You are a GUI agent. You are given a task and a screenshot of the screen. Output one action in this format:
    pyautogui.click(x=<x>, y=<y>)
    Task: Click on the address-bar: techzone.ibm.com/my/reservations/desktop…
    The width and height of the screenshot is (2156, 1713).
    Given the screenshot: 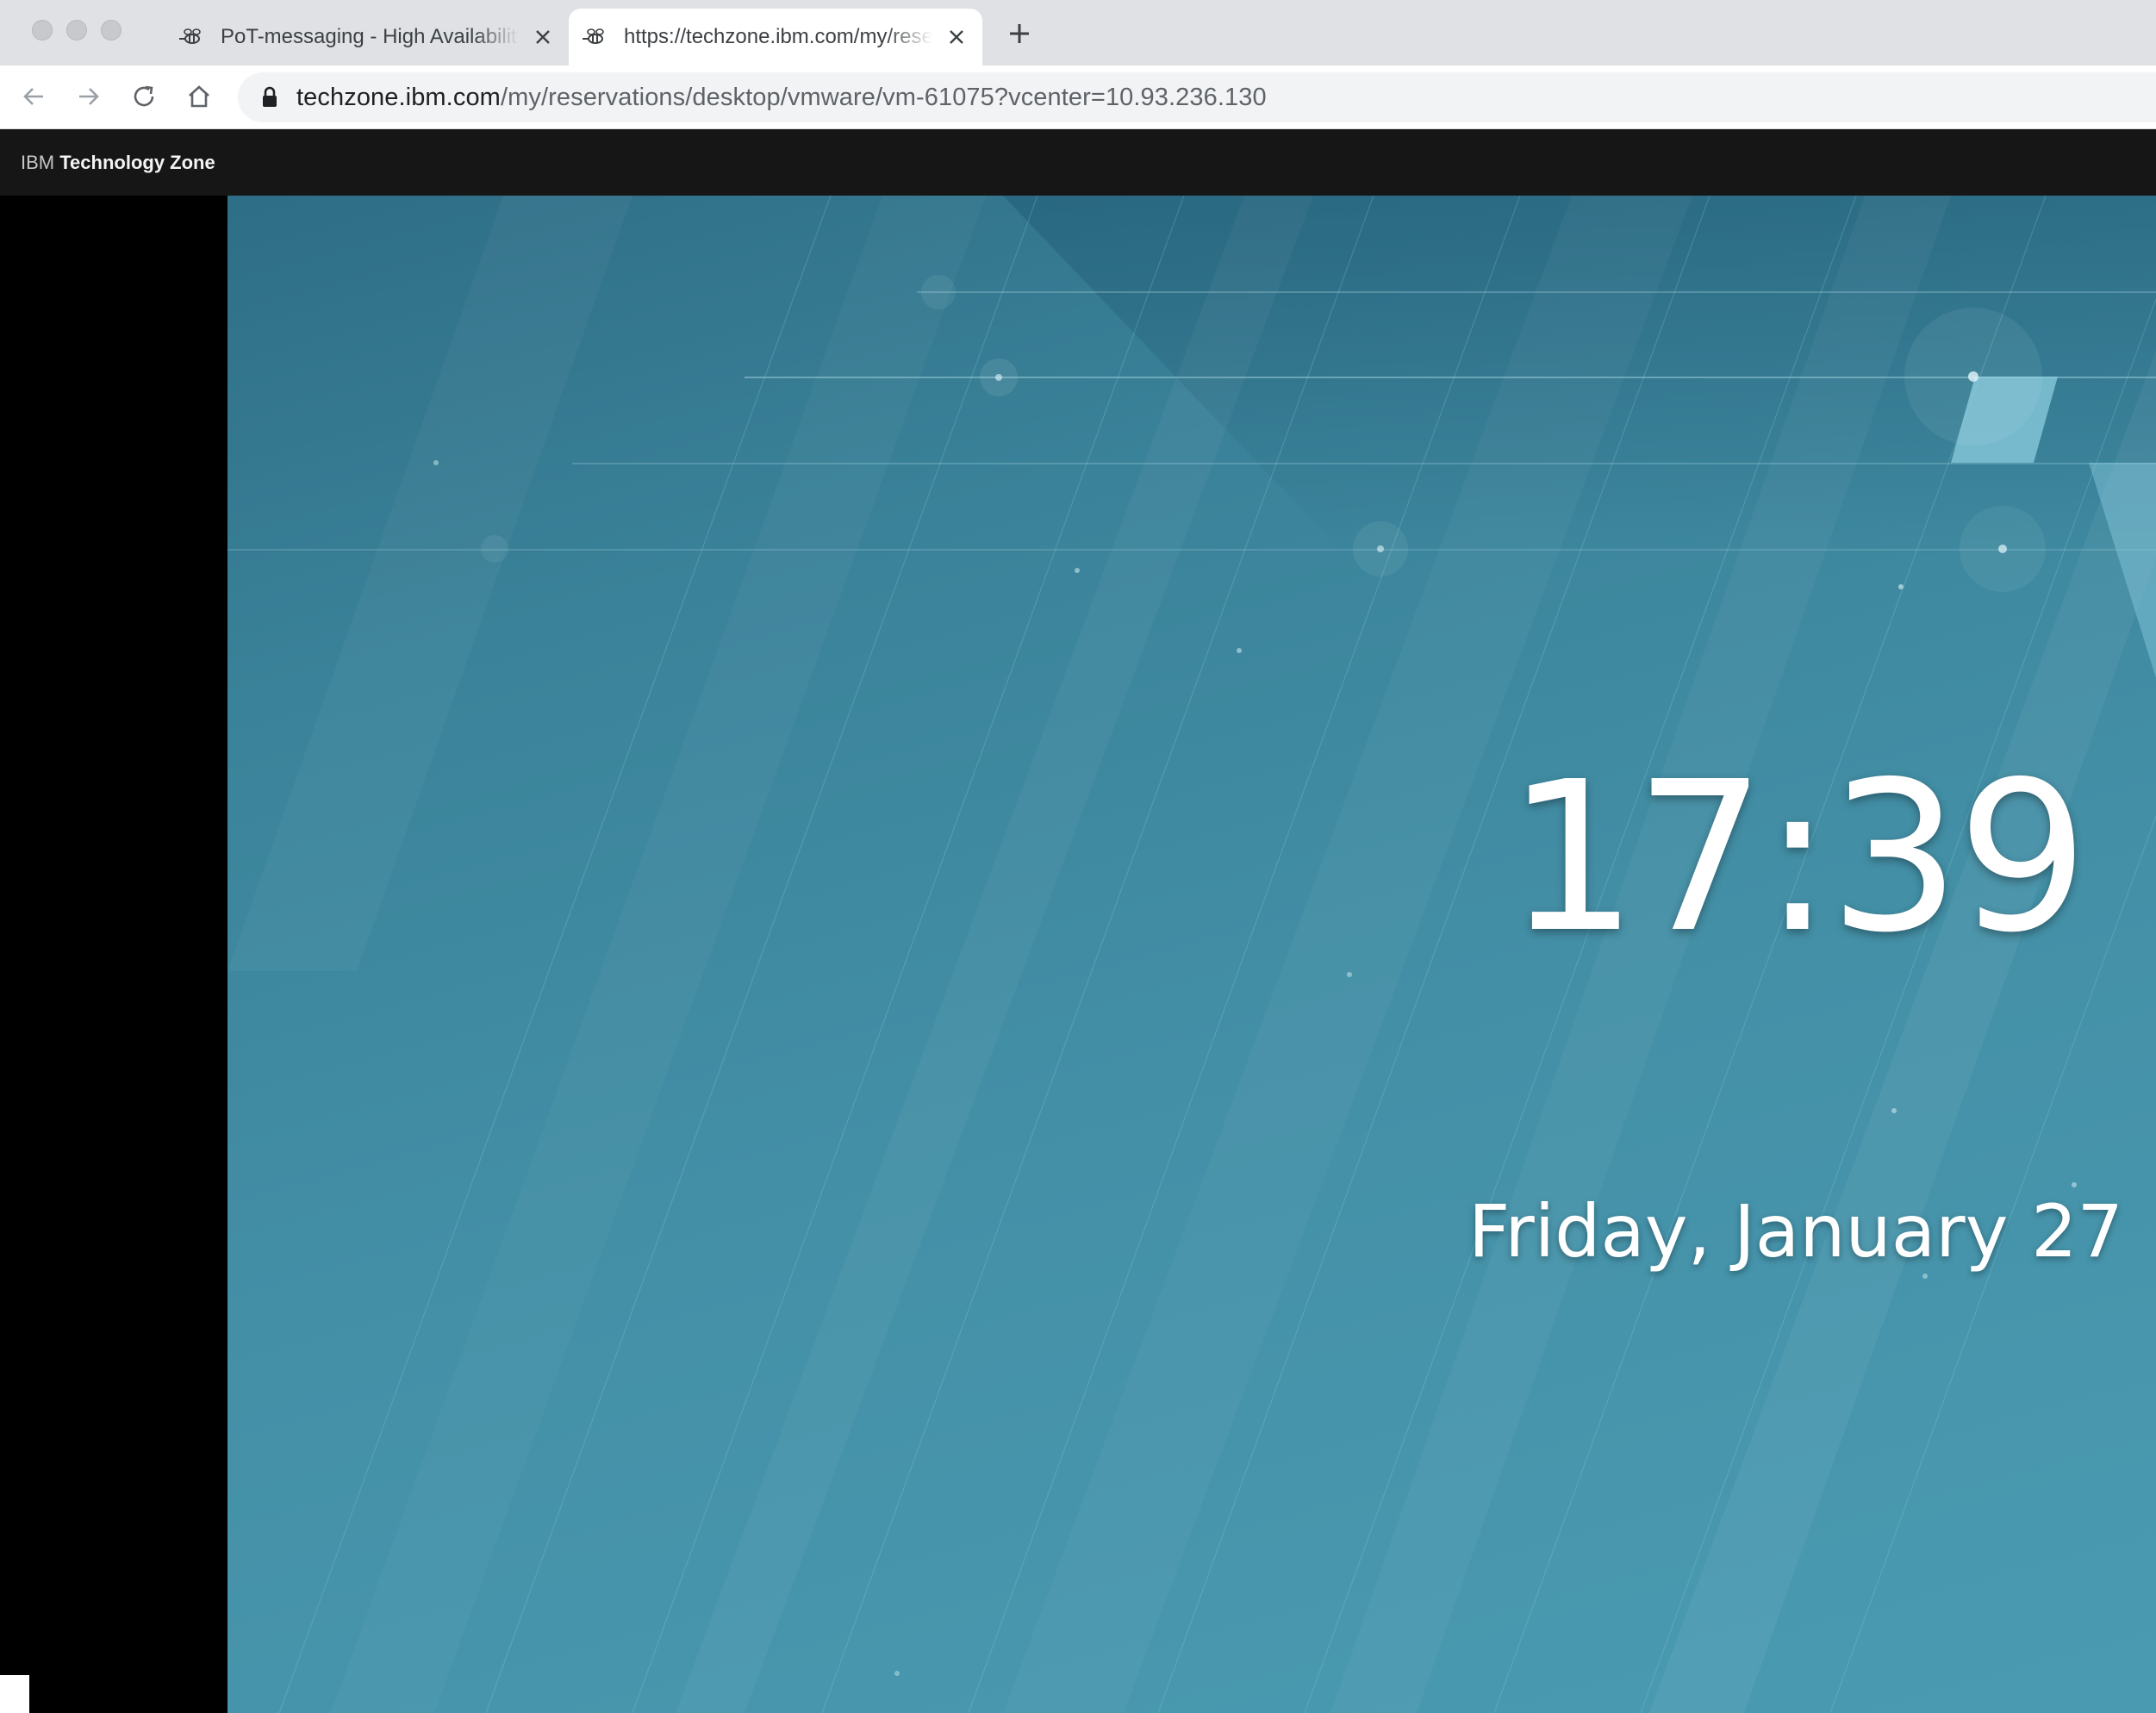 What is the action you would take?
    pyautogui.click(x=1197, y=97)
    